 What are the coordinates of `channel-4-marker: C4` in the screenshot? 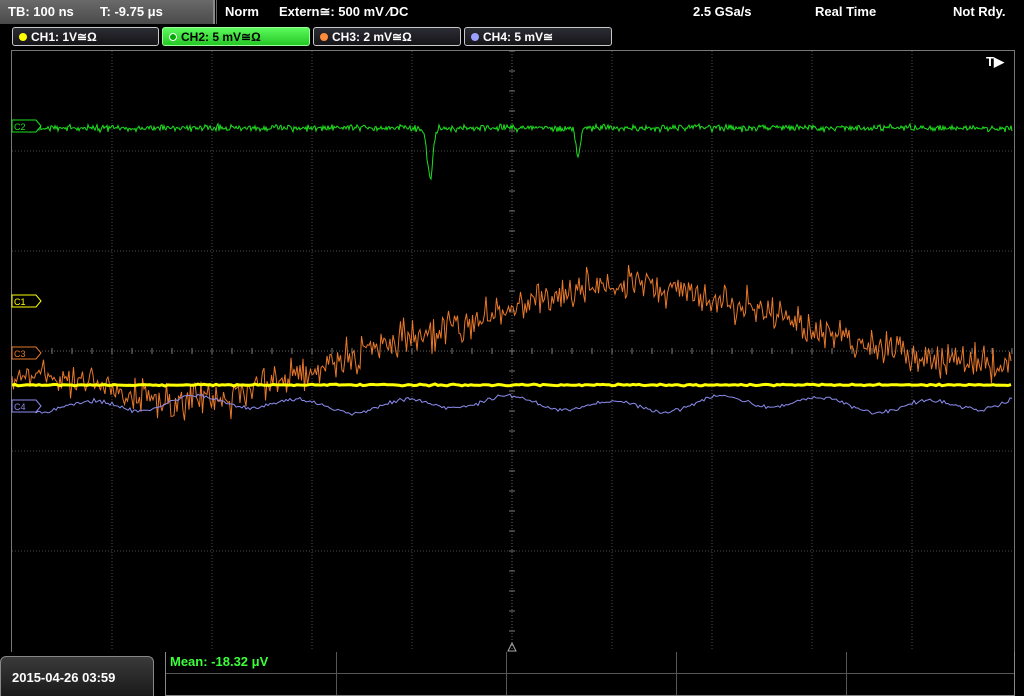 It's located at (26, 406).